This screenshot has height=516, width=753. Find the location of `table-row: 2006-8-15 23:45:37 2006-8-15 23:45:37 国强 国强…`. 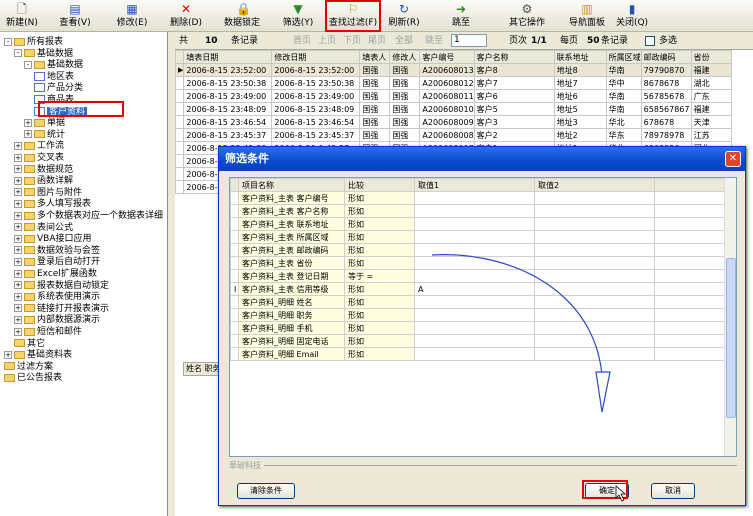

table-row: 2006-8-15 23:45:37 2006-8-15 23:45:37 国强 国强… is located at coordinates (453, 135).